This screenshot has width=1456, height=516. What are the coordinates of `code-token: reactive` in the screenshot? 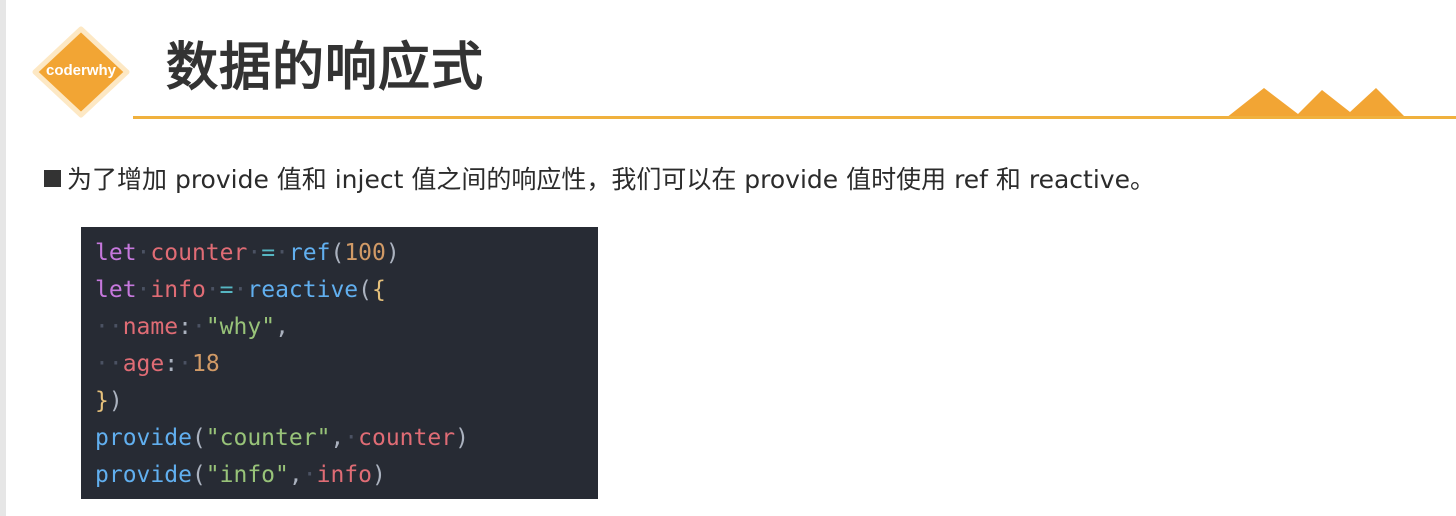 It's located at (303, 290).